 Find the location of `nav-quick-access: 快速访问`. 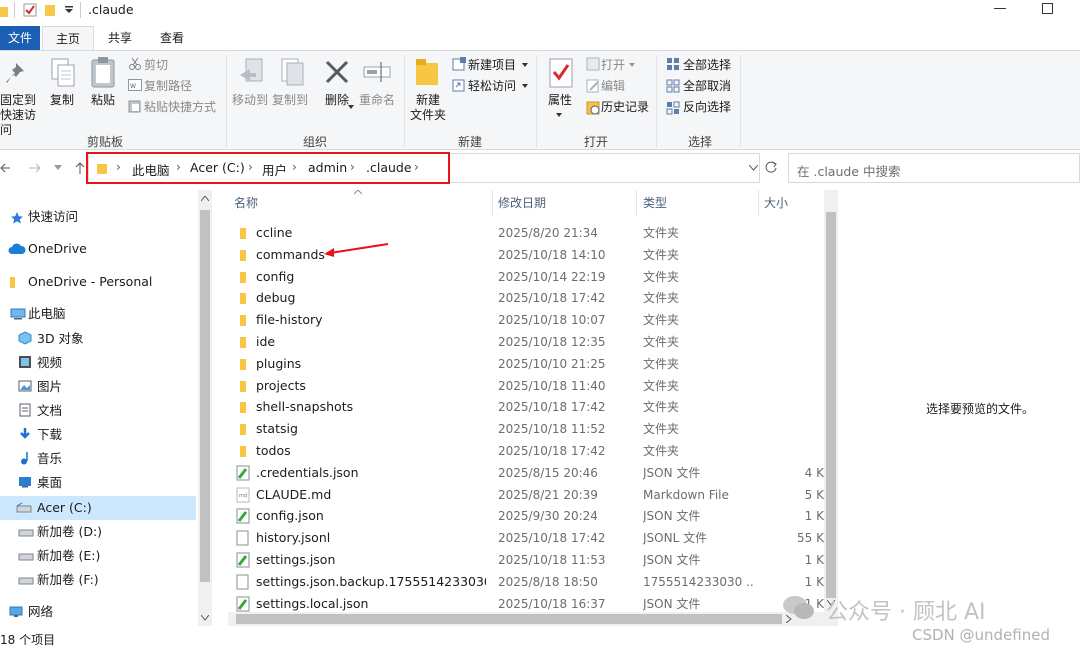

nav-quick-access: 快速访问 is located at coordinates (53, 217).